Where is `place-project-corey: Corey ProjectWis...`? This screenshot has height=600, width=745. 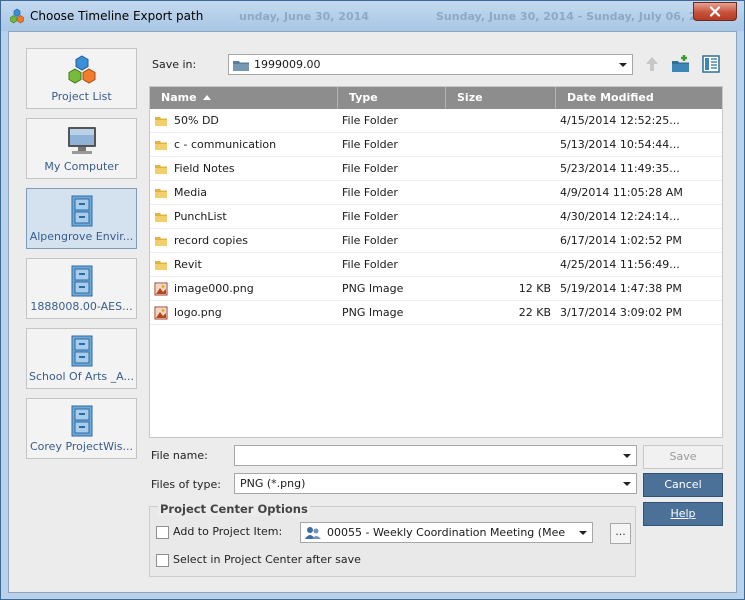
place-project-corey: Corey ProjectWis... is located at coordinates (81, 428).